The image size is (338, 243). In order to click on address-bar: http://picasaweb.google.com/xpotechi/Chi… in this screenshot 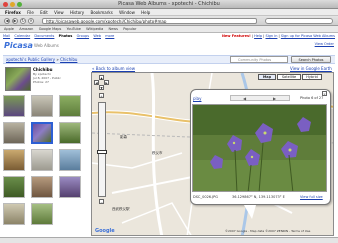, I will do `click(149, 21)`.